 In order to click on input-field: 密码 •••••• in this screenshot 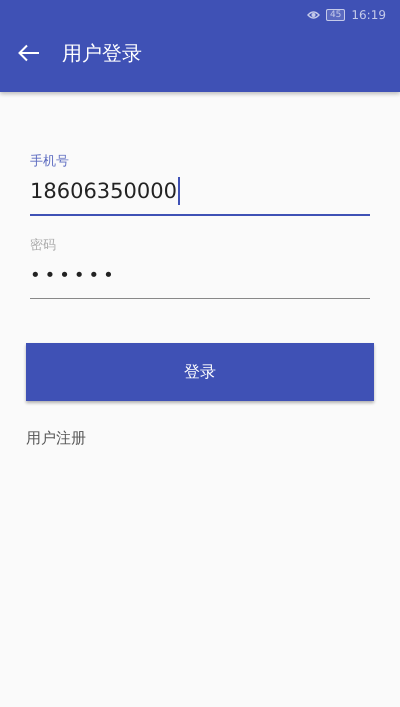, I will do `click(200, 267)`.